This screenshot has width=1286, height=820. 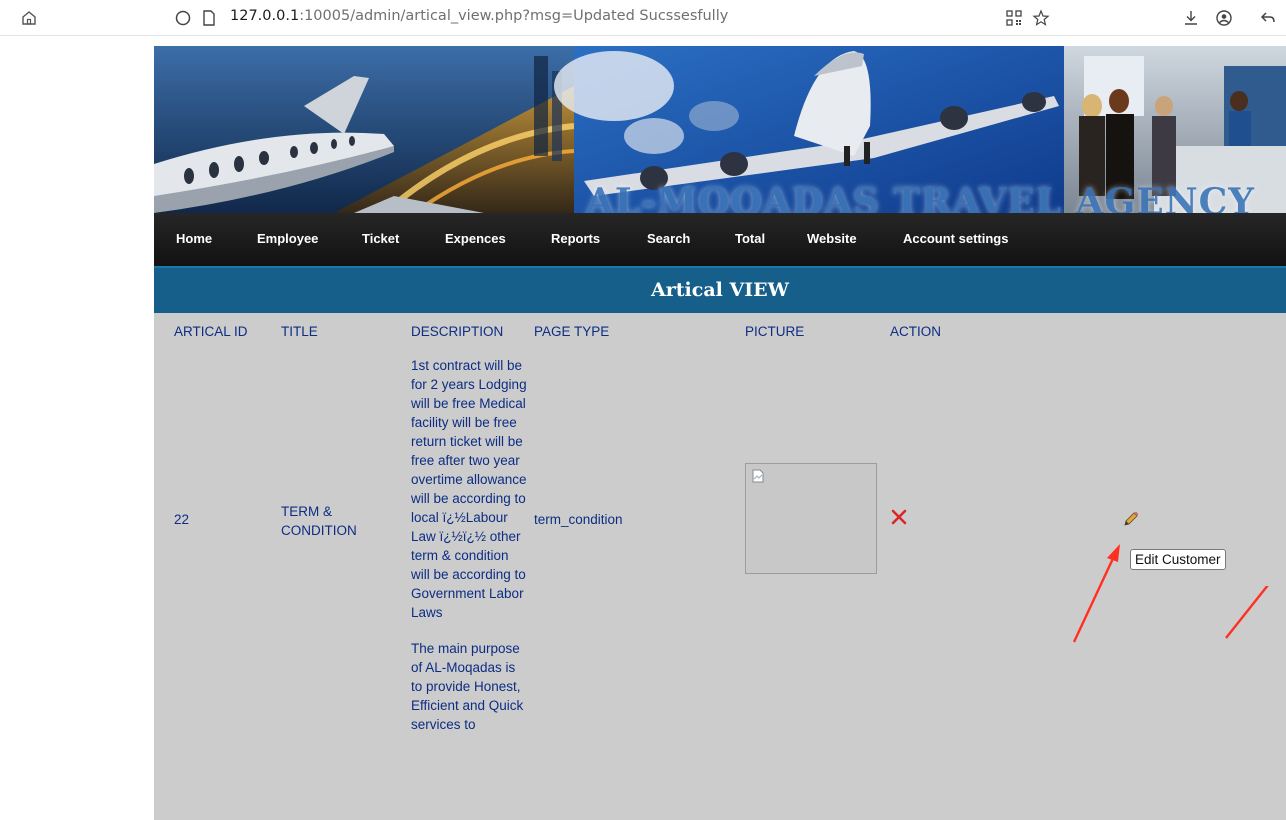 I want to click on edit-tooltip: Edit Customer, so click(x=1178, y=559).